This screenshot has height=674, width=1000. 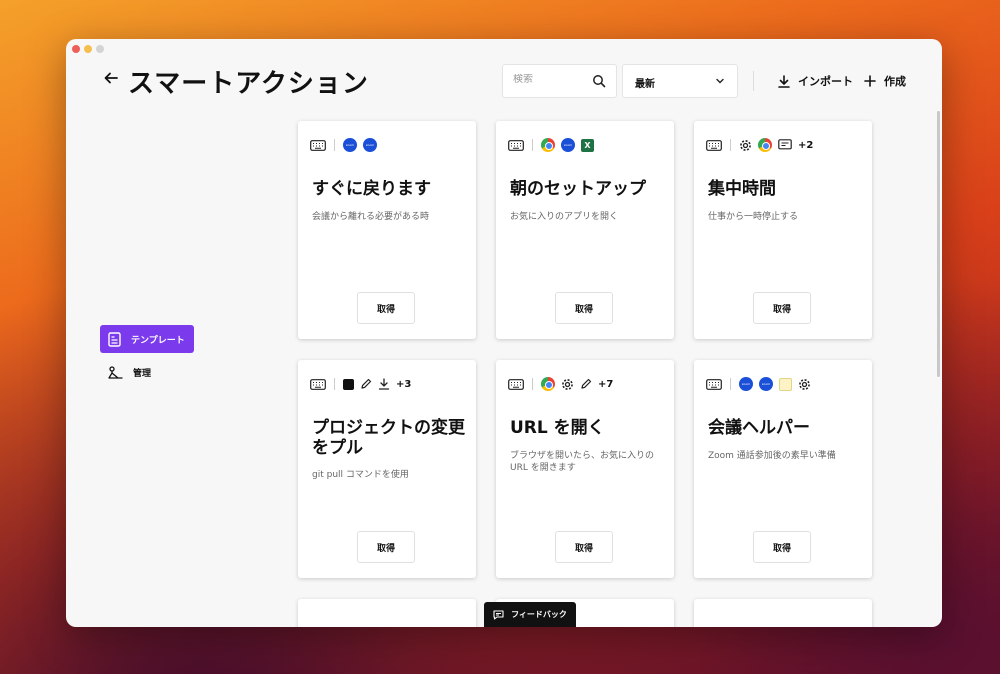 I want to click on hanger-icon, so click(x=115, y=372).